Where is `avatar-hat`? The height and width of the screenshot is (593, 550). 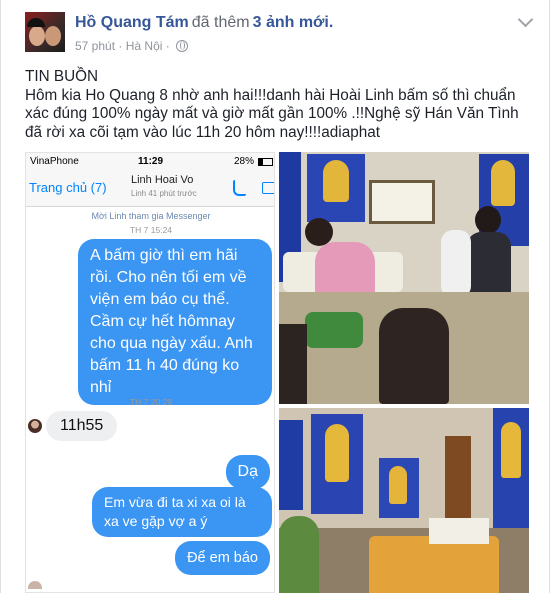
avatar-hat is located at coordinates (36, 22).